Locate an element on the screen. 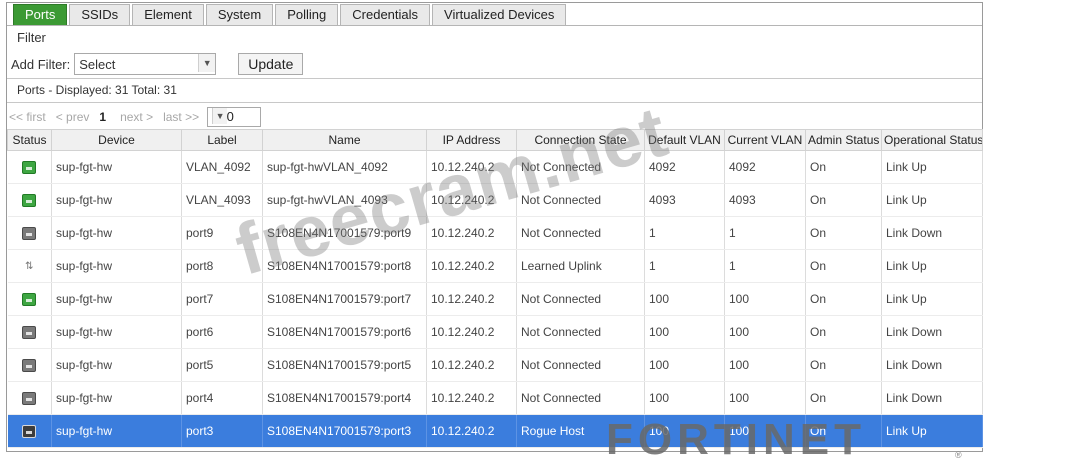  pagination: << first < prev 1 next > last >> 300 ▼ is located at coordinates (135, 117).